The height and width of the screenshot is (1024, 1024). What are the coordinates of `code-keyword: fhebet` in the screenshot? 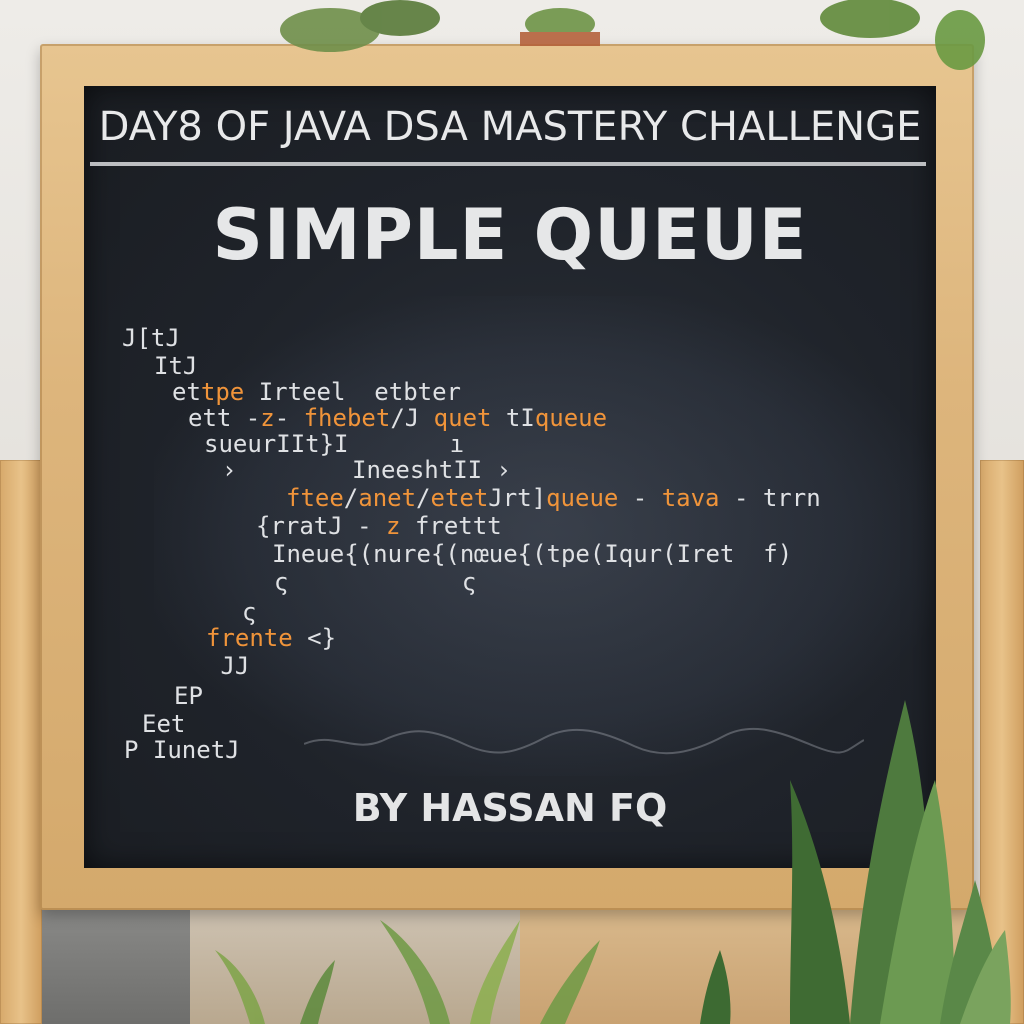 It's located at (347, 418).